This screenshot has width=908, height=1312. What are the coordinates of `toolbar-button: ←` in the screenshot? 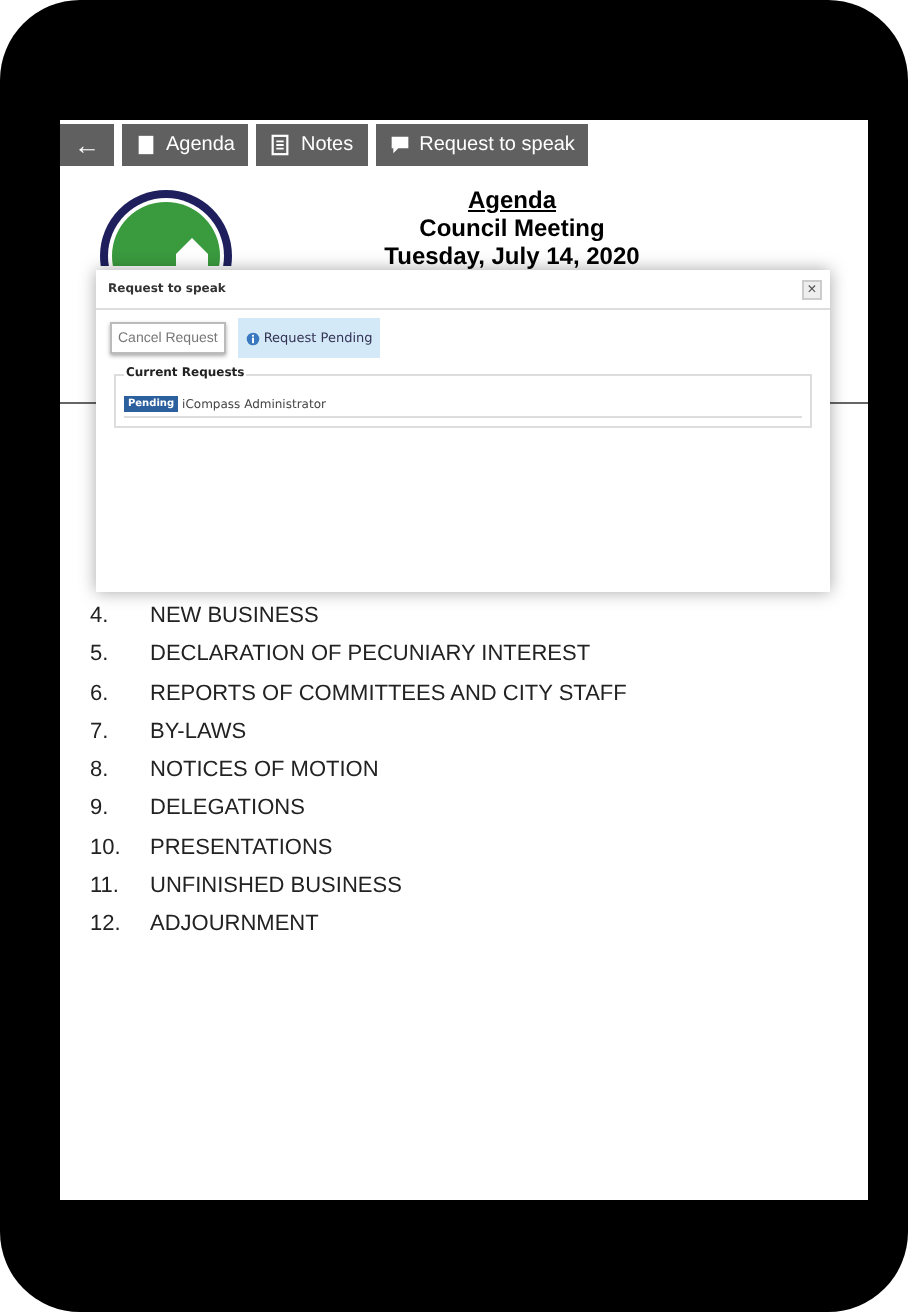 It's located at (87, 145).